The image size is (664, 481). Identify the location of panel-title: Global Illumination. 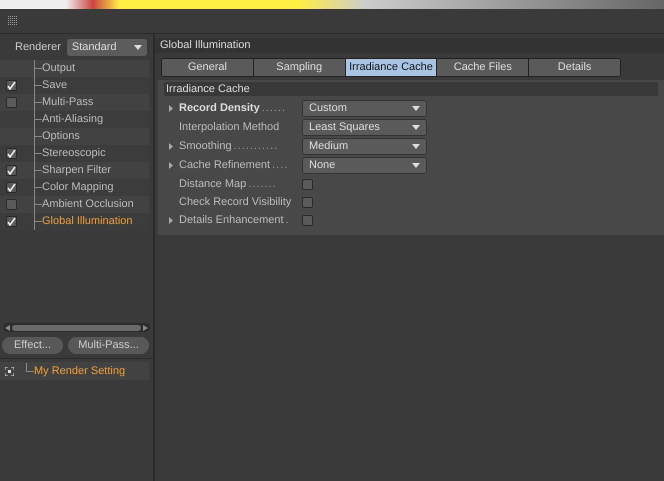
(205, 46).